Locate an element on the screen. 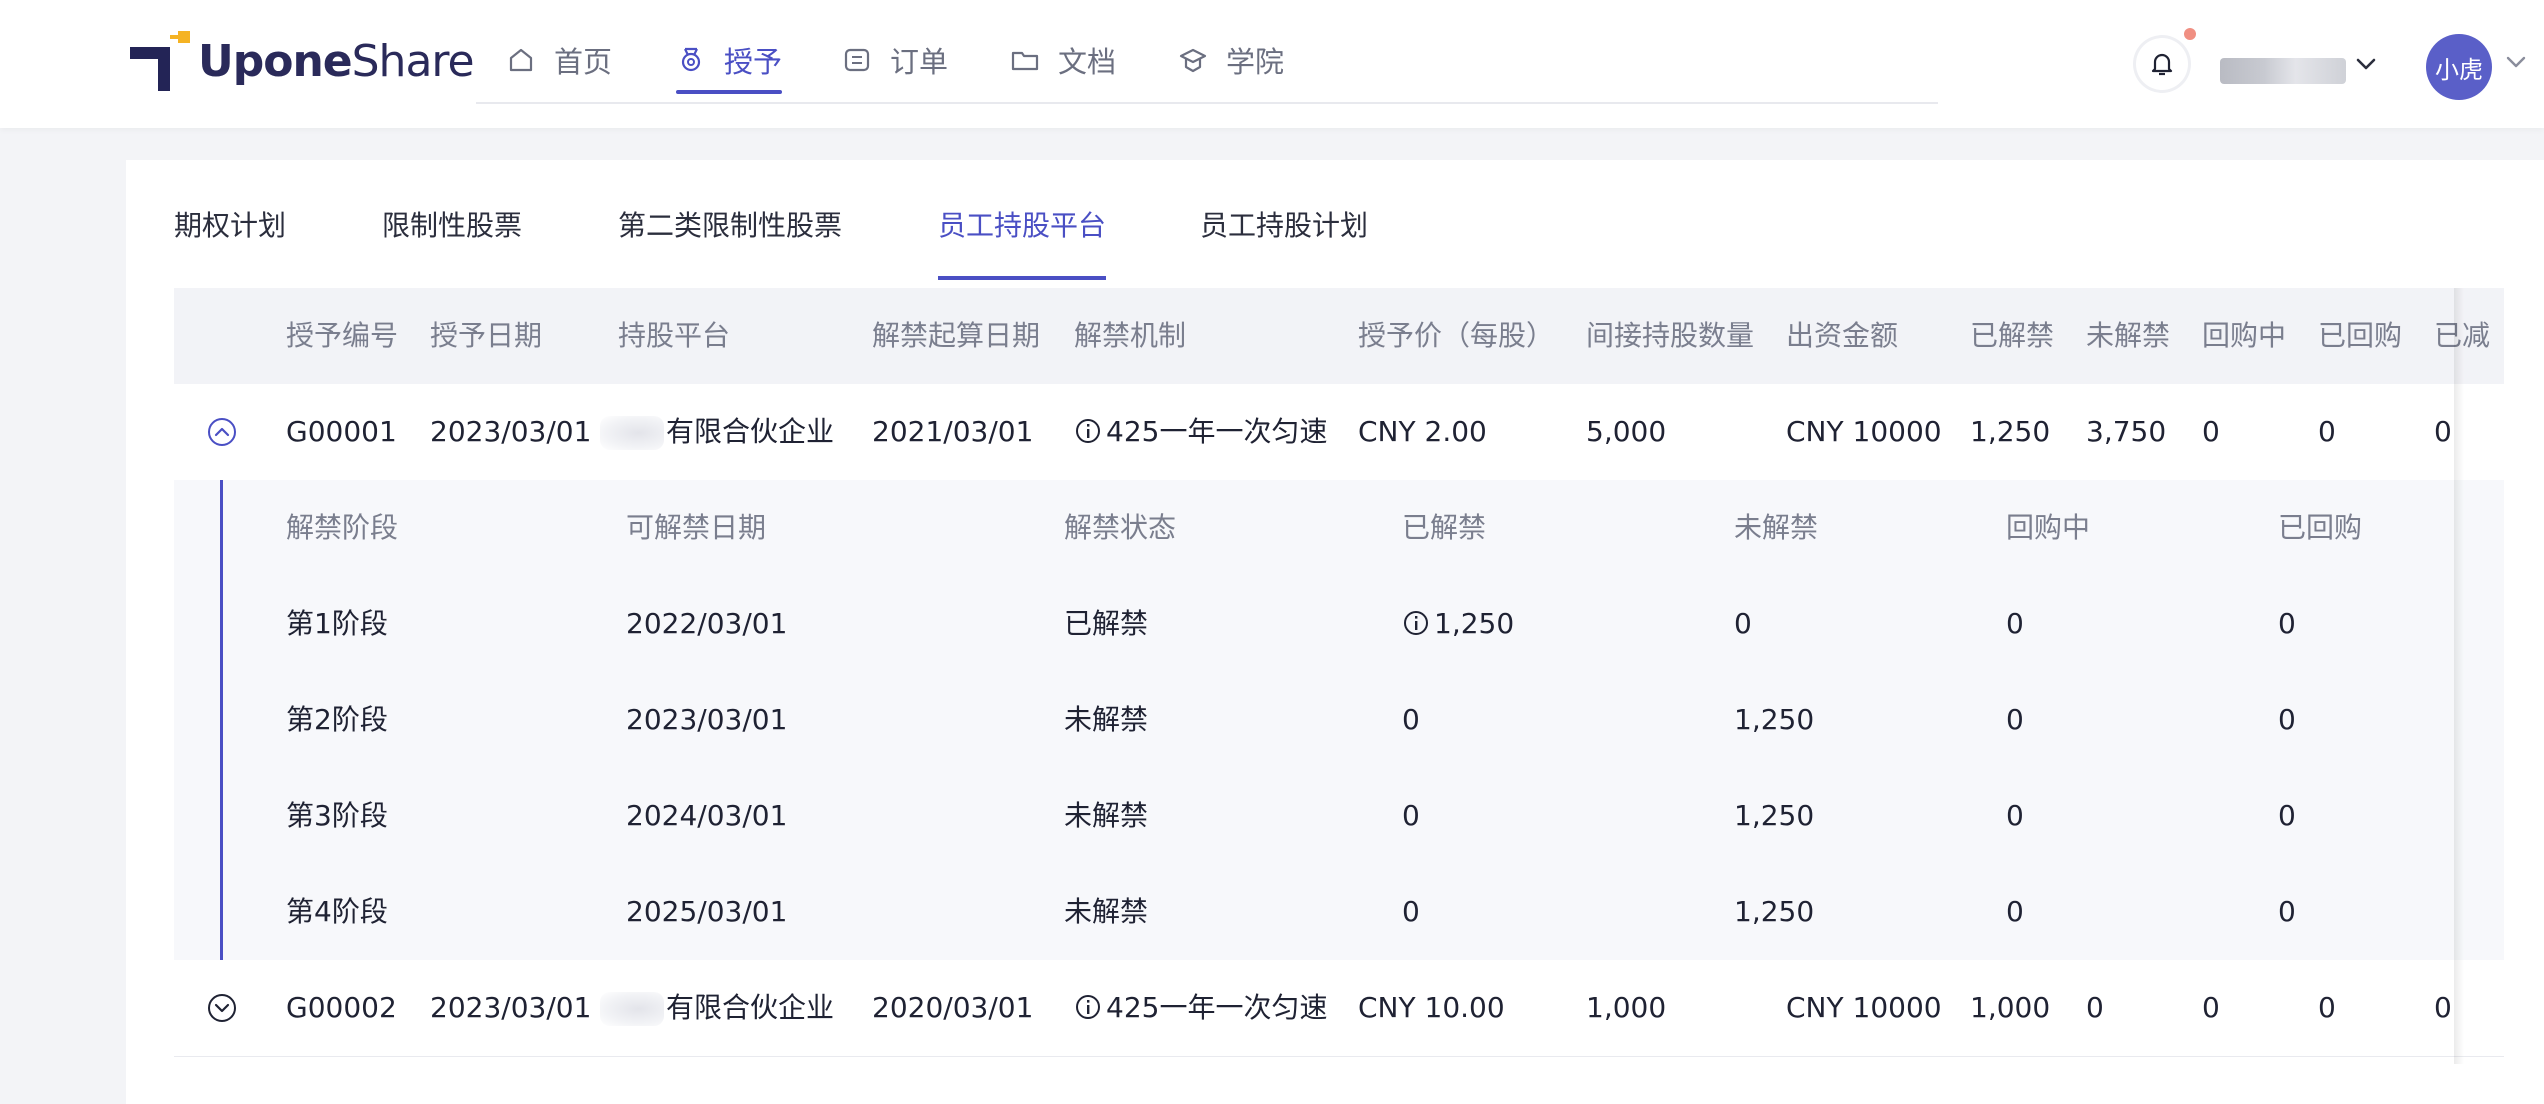 The image size is (2544, 1104). vesting-stage-row: 第3阶段 2024/03/01 未解禁 0 1,250 0 0 is located at coordinates (1339, 816).